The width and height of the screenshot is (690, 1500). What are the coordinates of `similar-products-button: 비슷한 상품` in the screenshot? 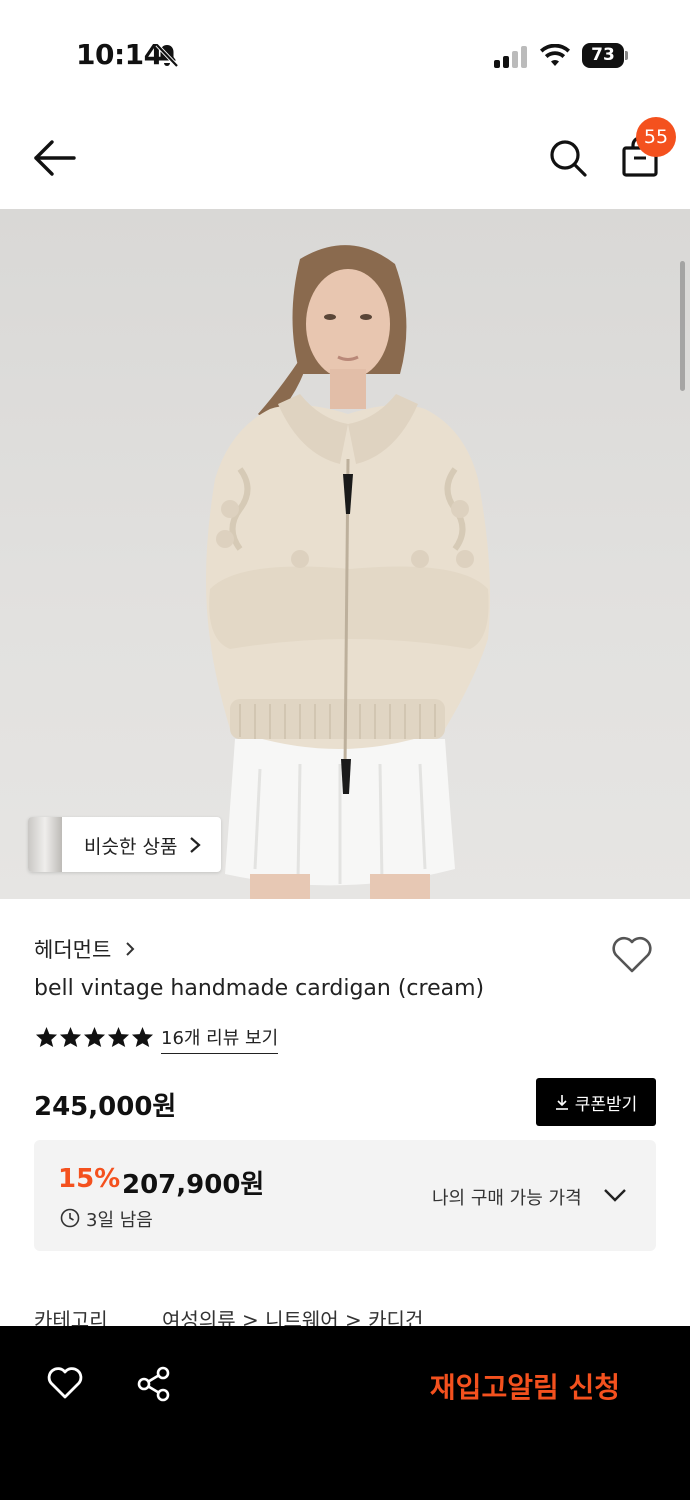 It's located at (124, 844).